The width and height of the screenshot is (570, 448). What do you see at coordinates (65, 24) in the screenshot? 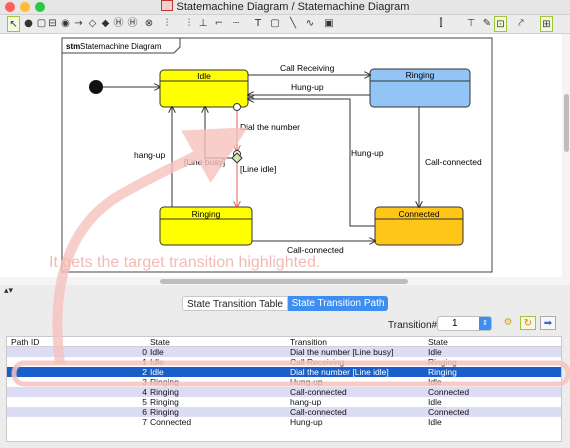
I see `final-state-tool-icon: ◉` at bounding box center [65, 24].